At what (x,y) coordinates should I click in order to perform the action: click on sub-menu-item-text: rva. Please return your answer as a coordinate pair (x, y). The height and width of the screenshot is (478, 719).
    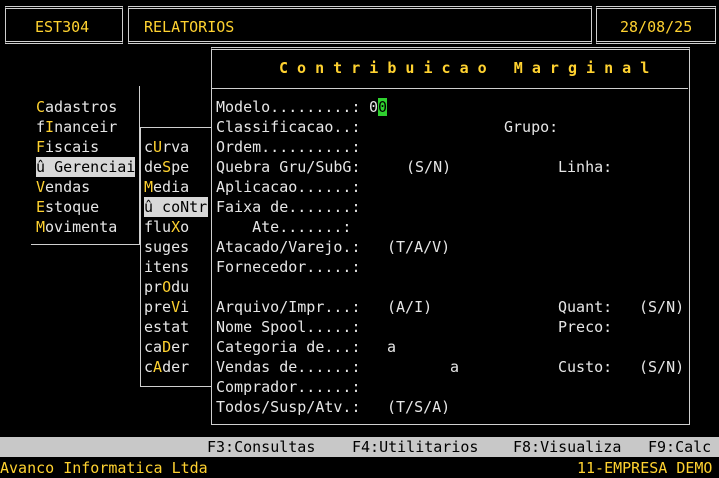
    Looking at the image, I should click on (176, 147).